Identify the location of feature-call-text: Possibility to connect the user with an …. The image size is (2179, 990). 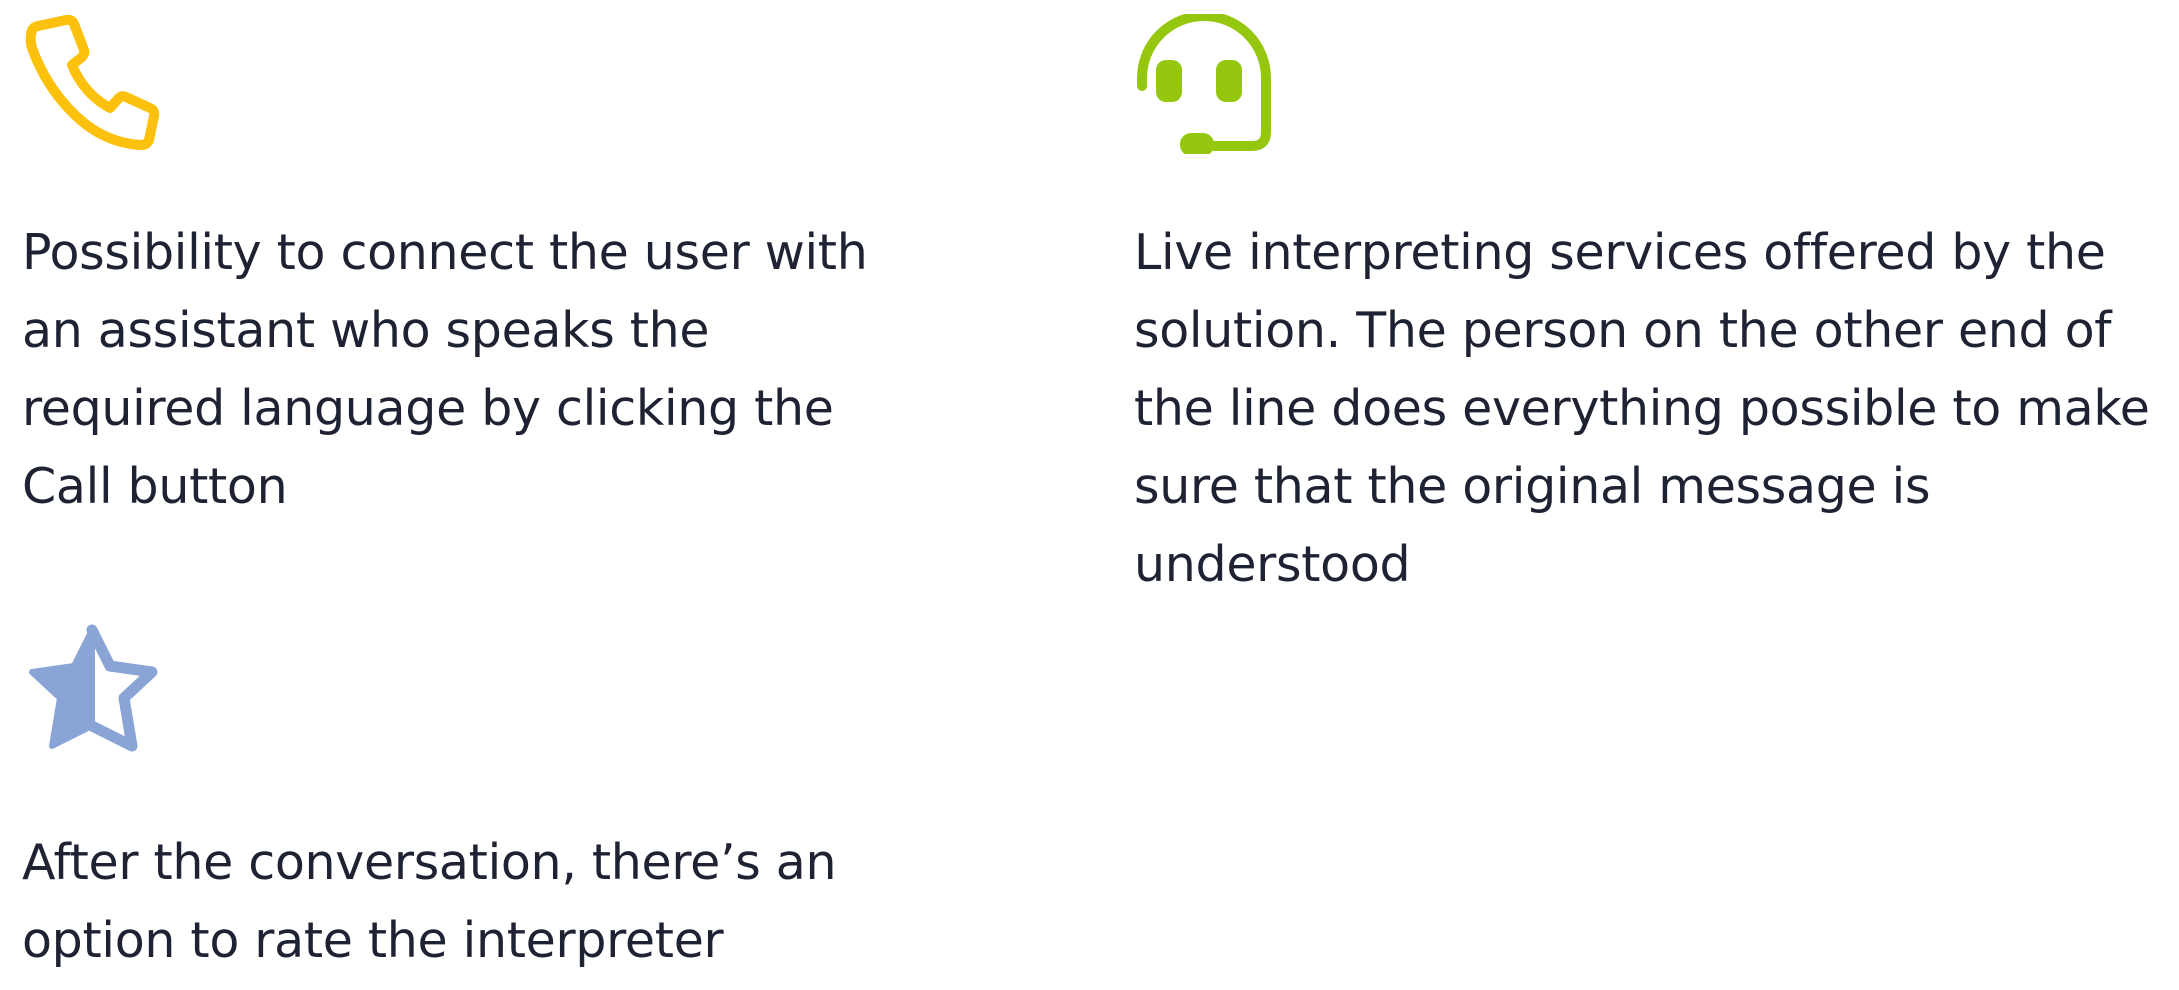
(445, 369).